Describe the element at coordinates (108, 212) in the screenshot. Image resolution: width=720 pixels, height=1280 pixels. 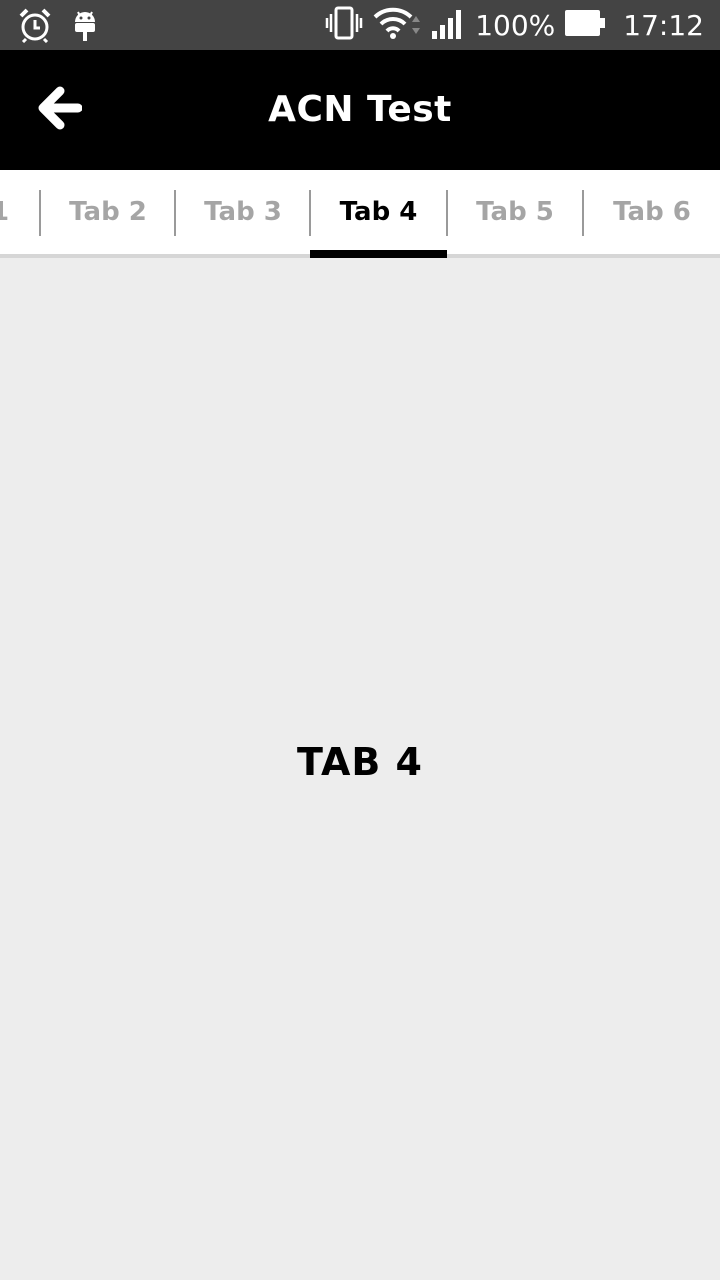
I see `tab-2: Tab 2` at that location.